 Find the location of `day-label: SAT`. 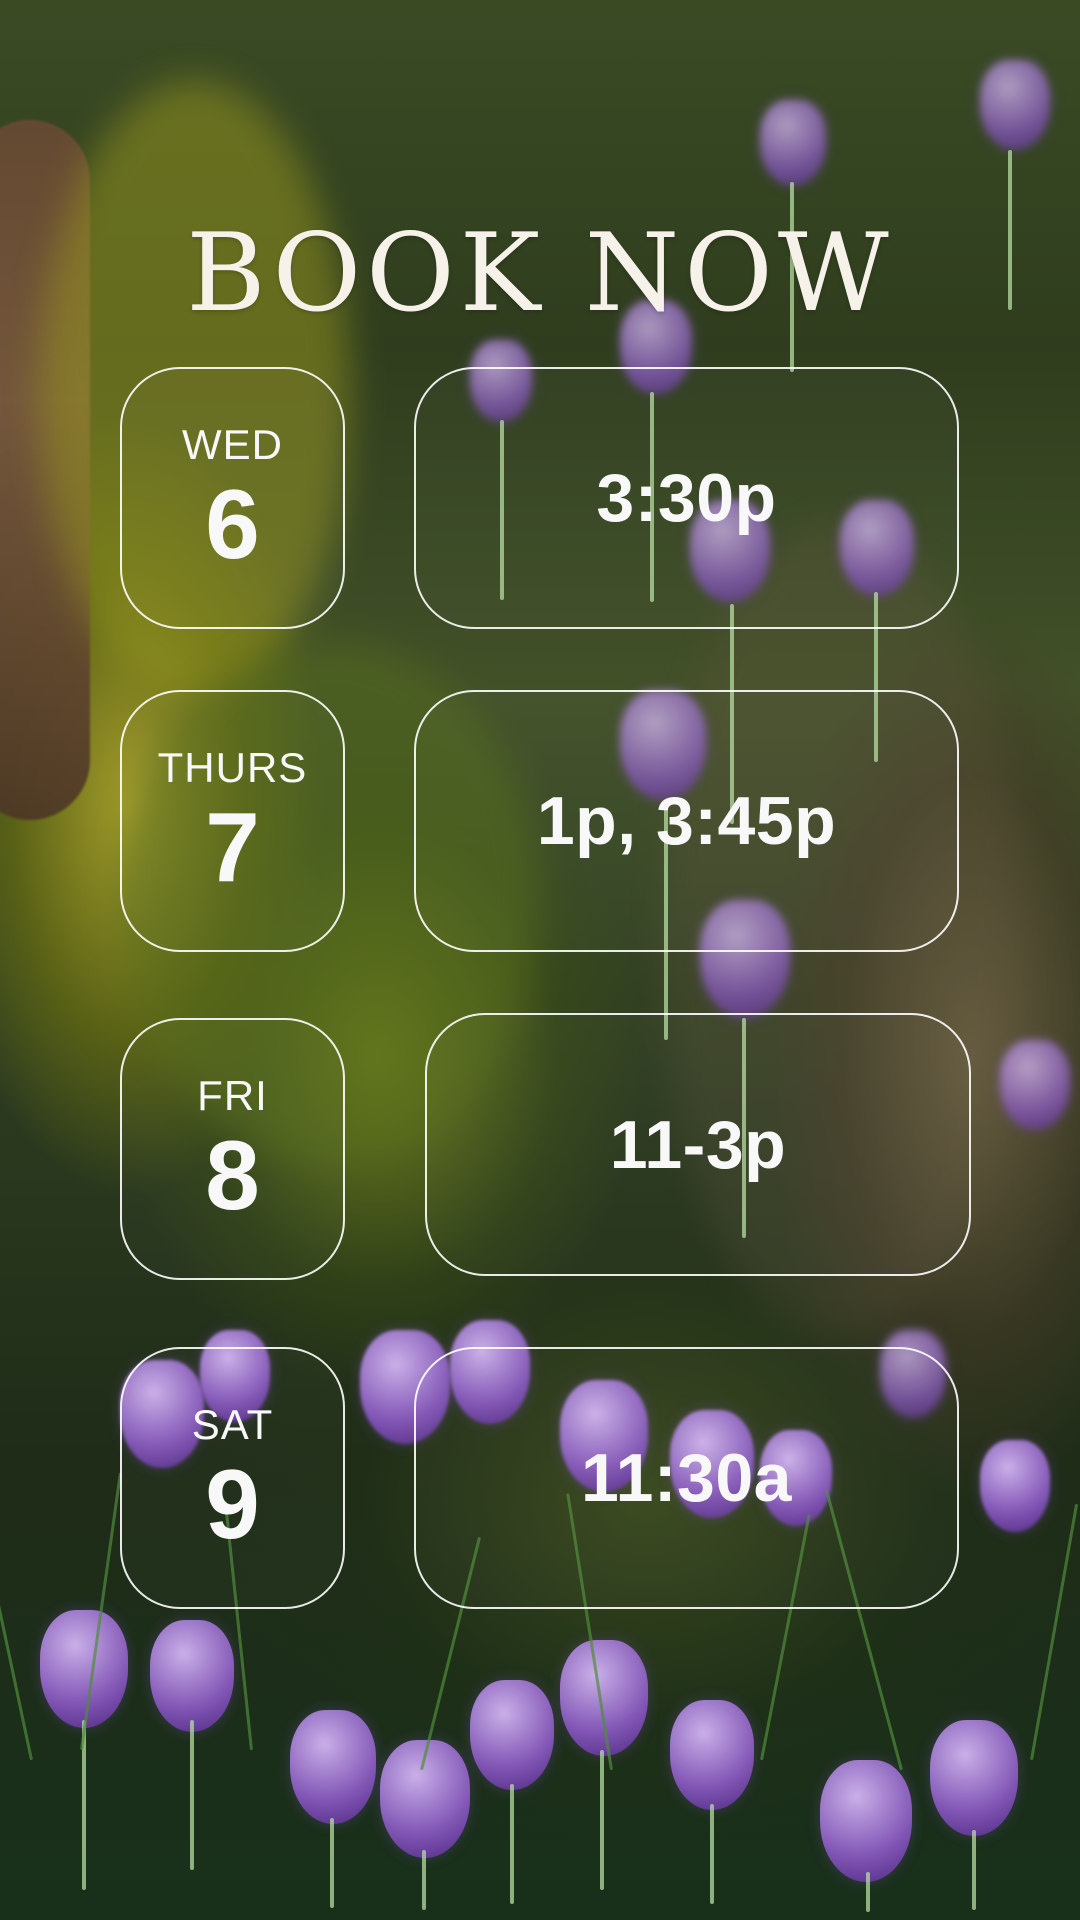

day-label: SAT is located at coordinates (232, 1425).